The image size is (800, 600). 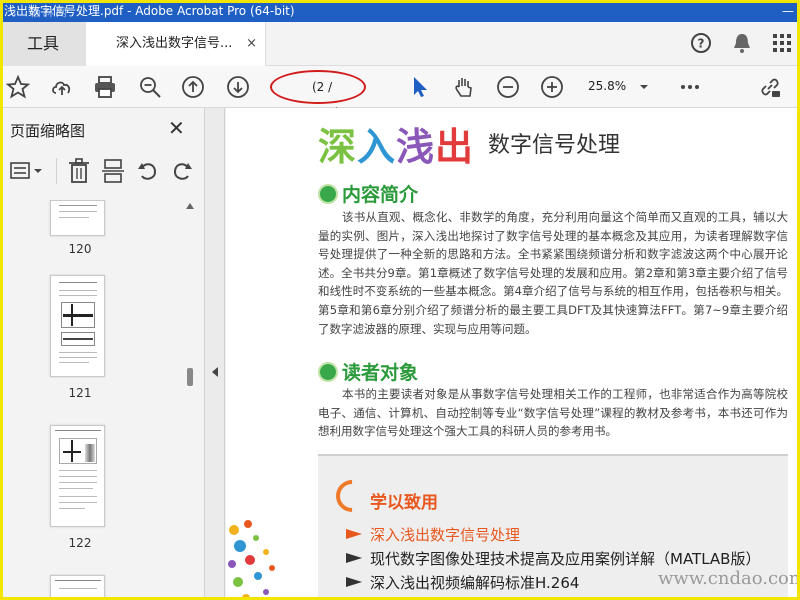 I want to click on panel-title: 页面缩略图, so click(x=48, y=131).